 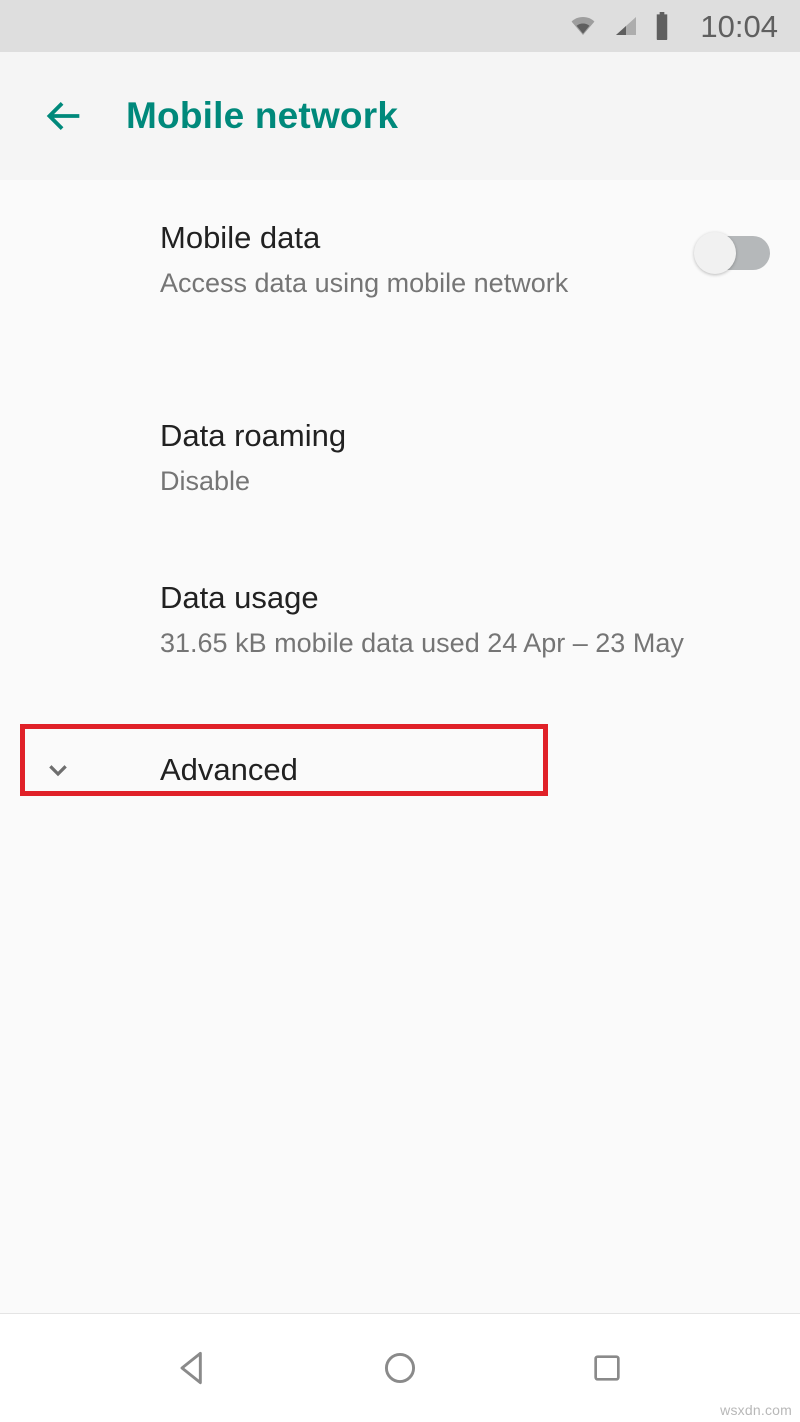 I want to click on toggle-knob, so click(x=715, y=253).